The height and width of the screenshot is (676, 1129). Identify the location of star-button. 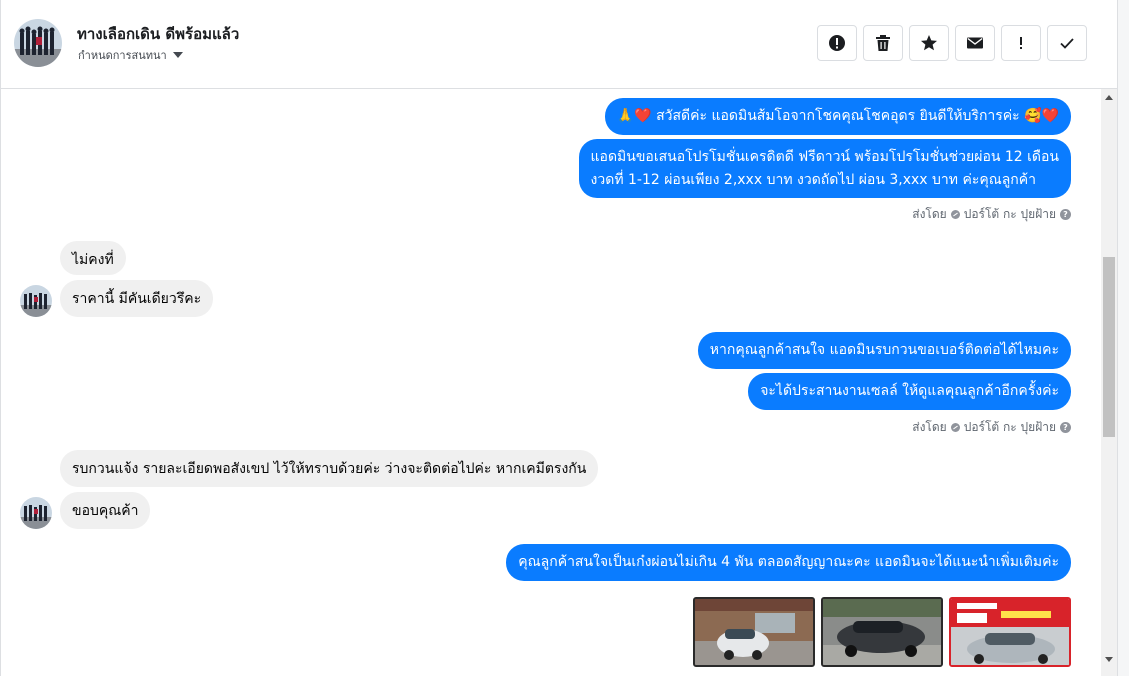
(929, 43).